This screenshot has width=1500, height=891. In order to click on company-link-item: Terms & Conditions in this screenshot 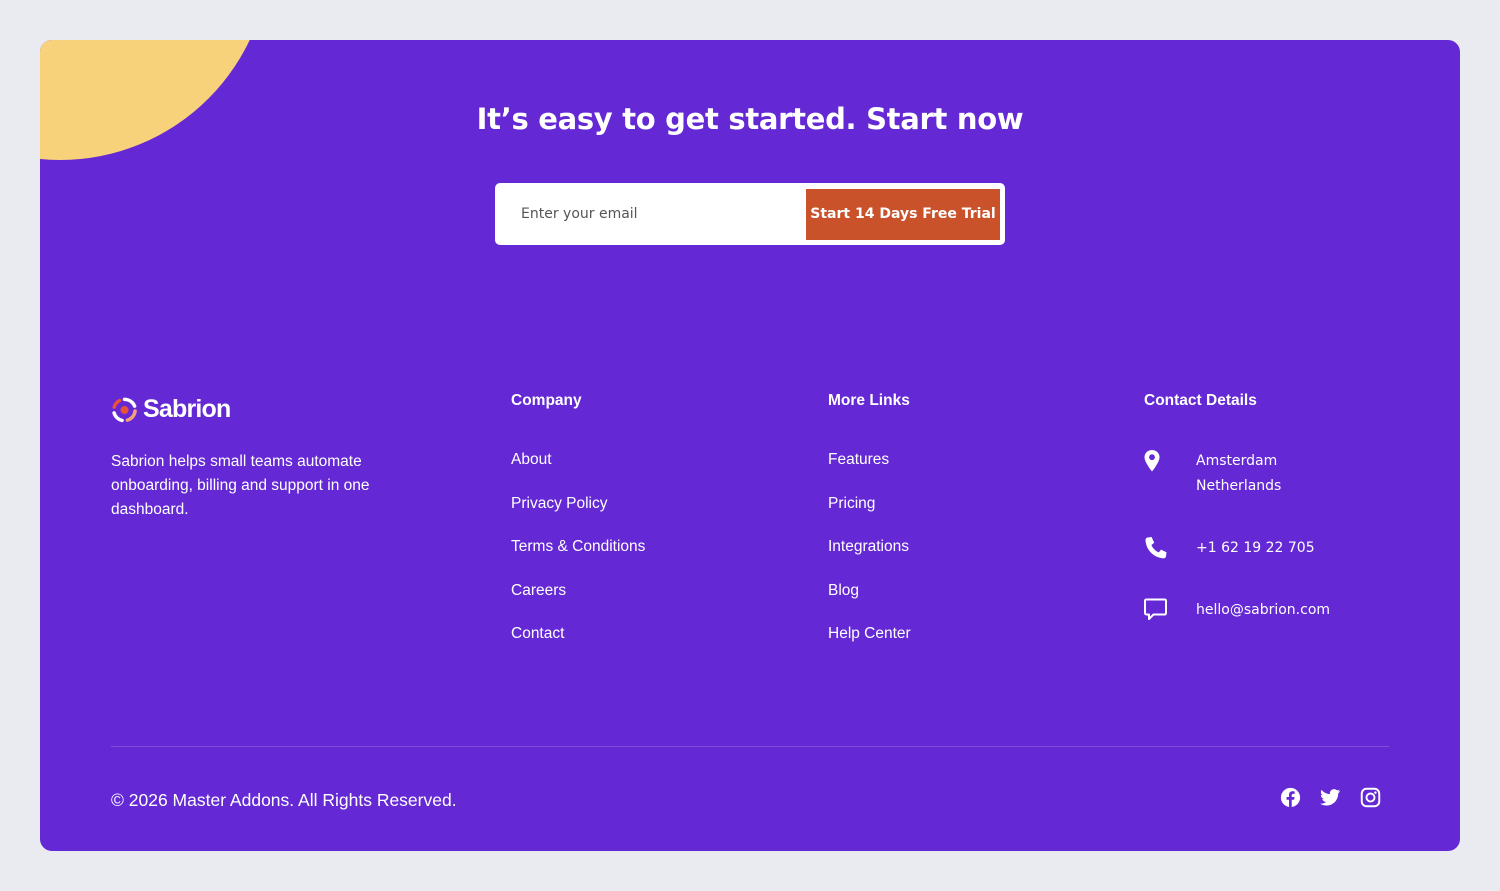, I will do `click(578, 560)`.